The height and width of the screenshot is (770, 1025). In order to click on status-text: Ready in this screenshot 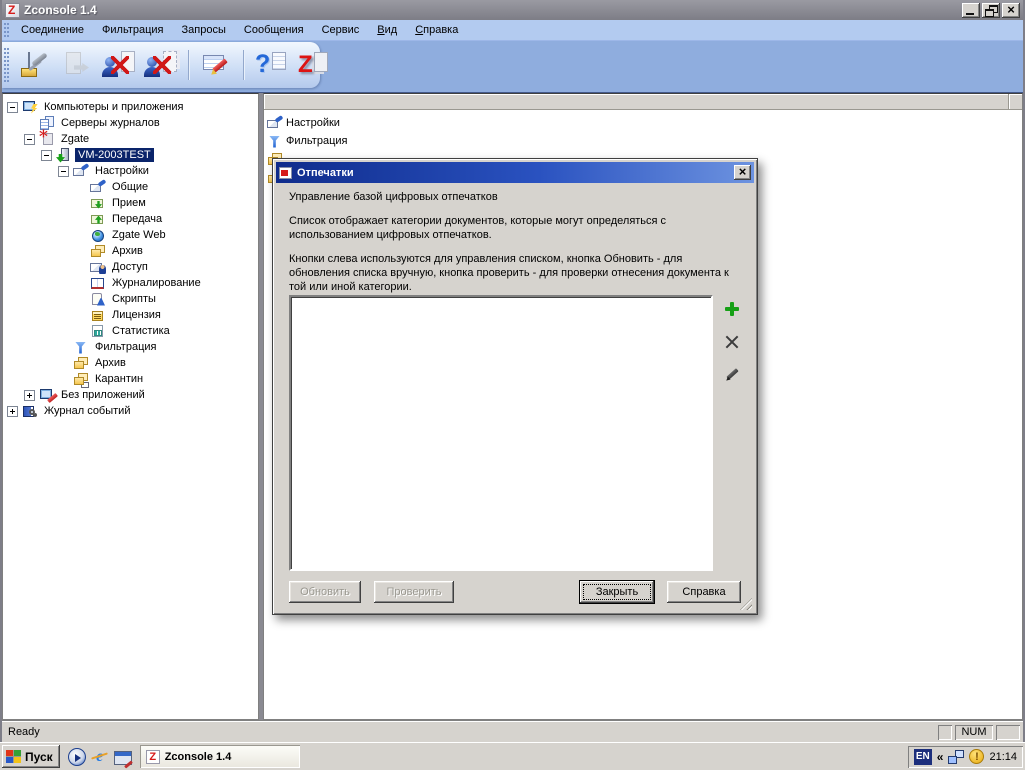, I will do `click(24, 732)`.